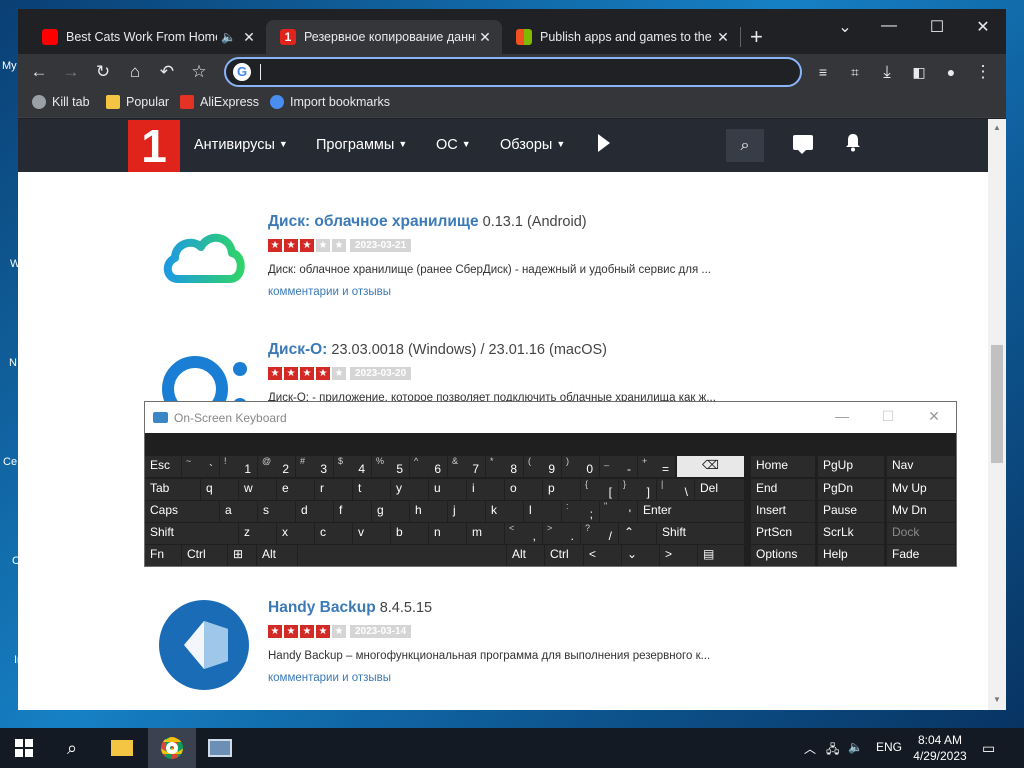 The image size is (1024, 768). I want to click on undo-icon: ↶, so click(167, 72).